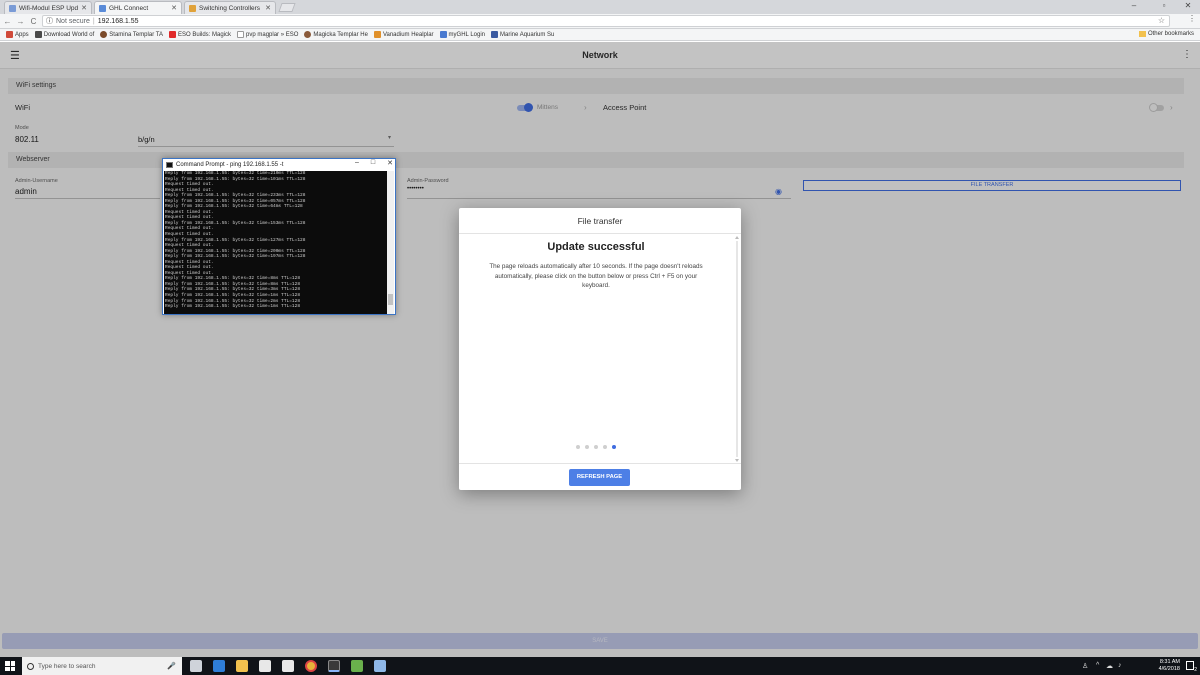 The width and height of the screenshot is (1200, 675). Describe the element at coordinates (118, 21) in the screenshot. I see `url-text: 192.168.1.55` at that location.